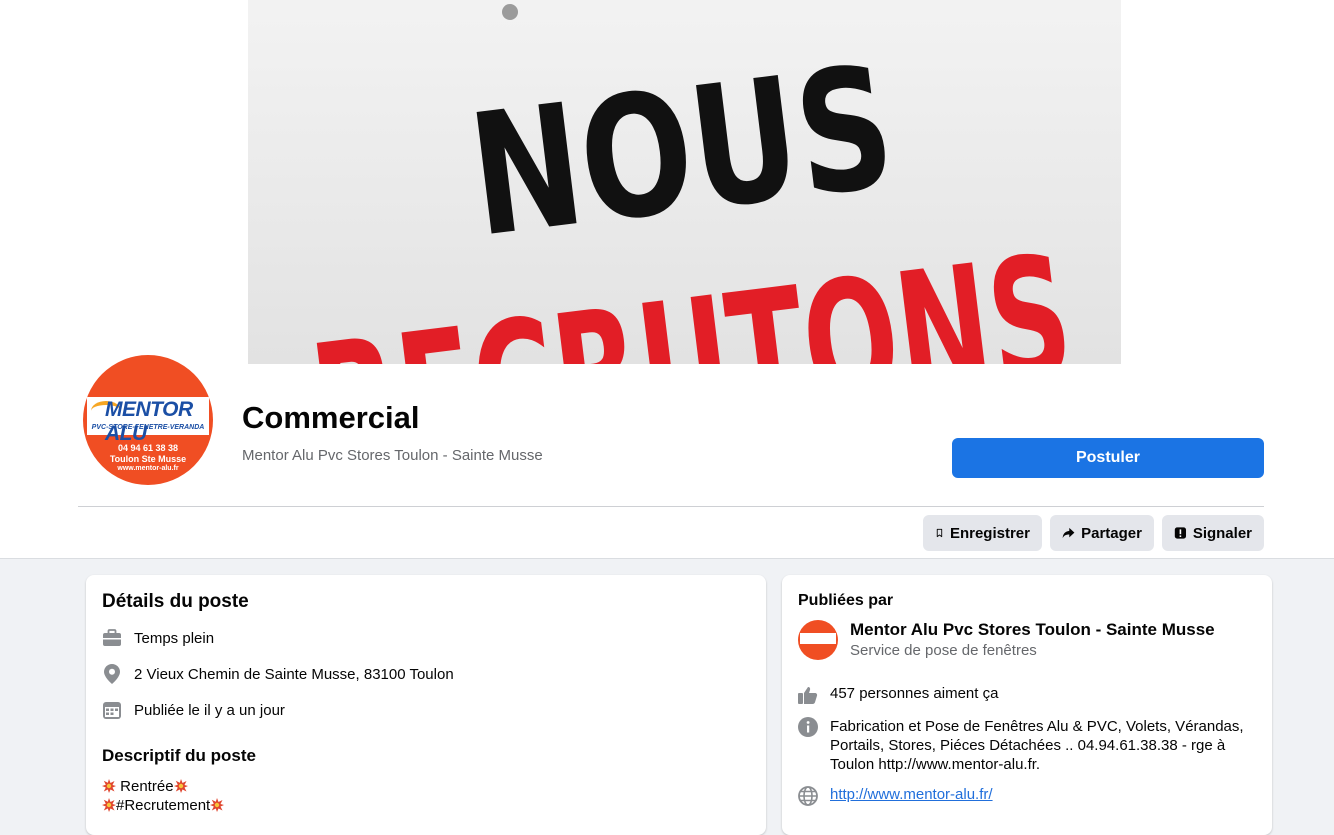  Describe the element at coordinates (818, 640) in the screenshot. I see `publisher-avatar` at that location.